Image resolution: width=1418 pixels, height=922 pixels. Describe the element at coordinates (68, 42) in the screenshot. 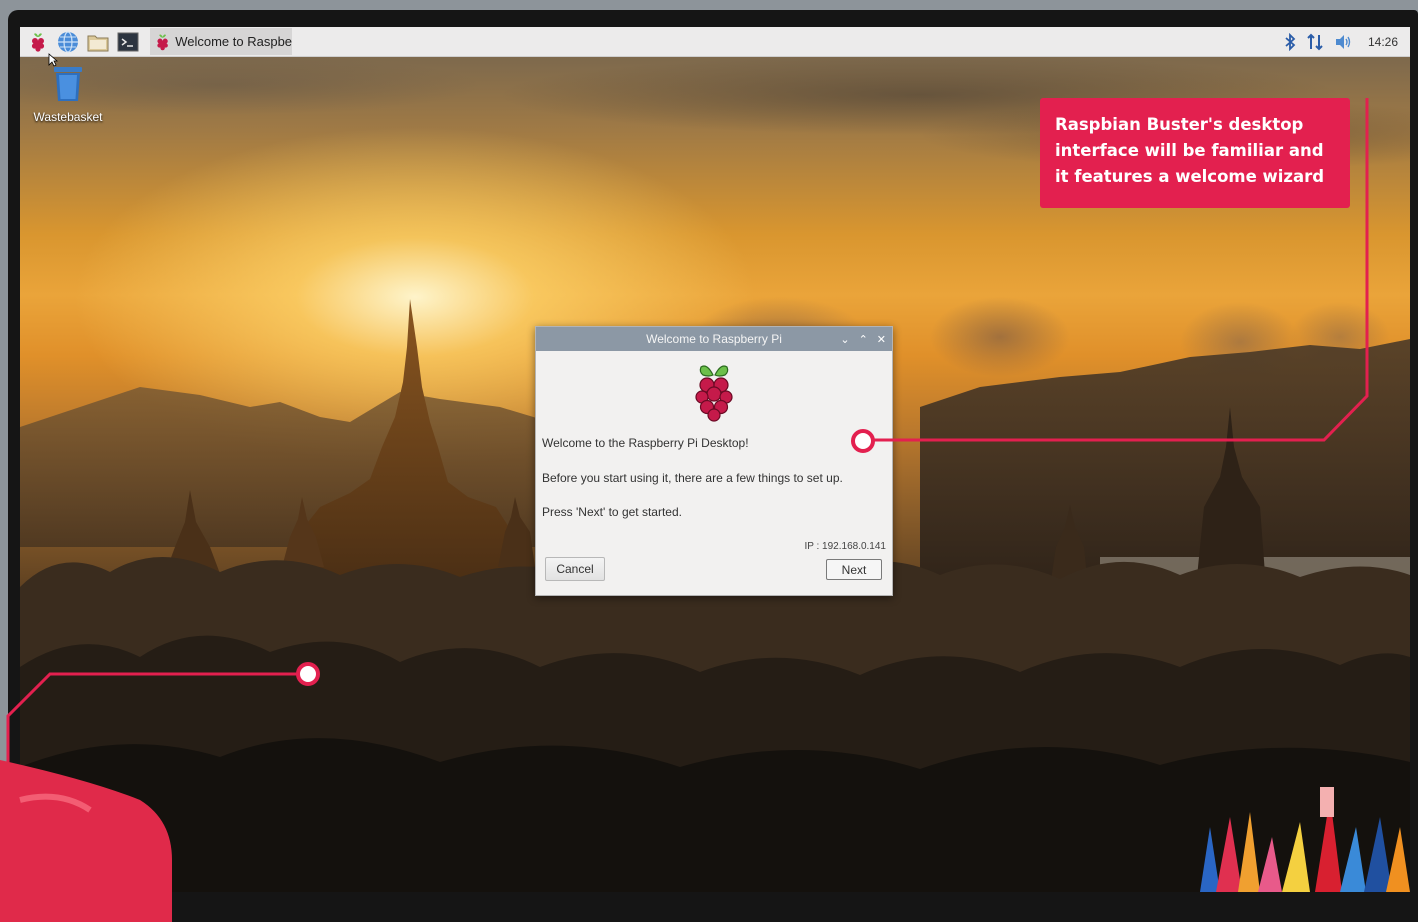

I see `web-browser-icon` at that location.